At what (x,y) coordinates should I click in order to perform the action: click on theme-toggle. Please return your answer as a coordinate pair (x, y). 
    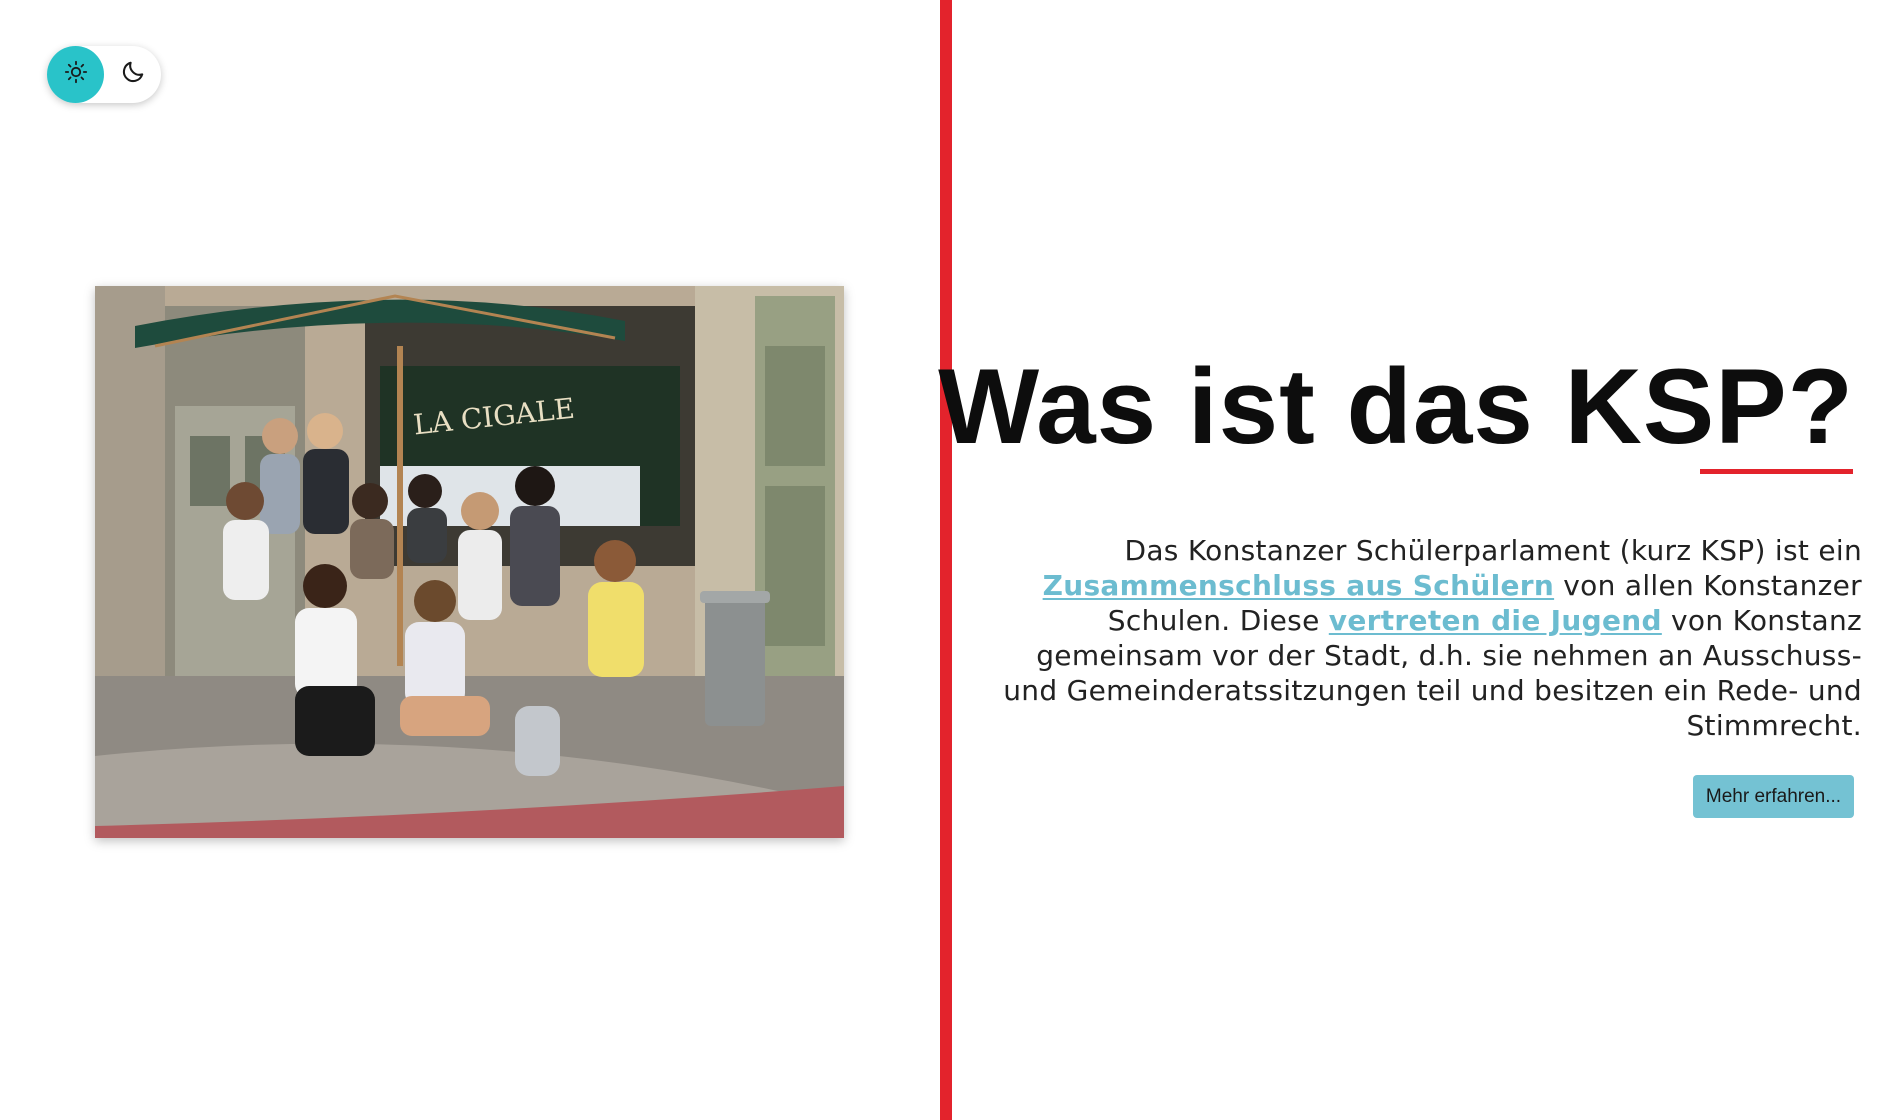
    Looking at the image, I should click on (104, 74).